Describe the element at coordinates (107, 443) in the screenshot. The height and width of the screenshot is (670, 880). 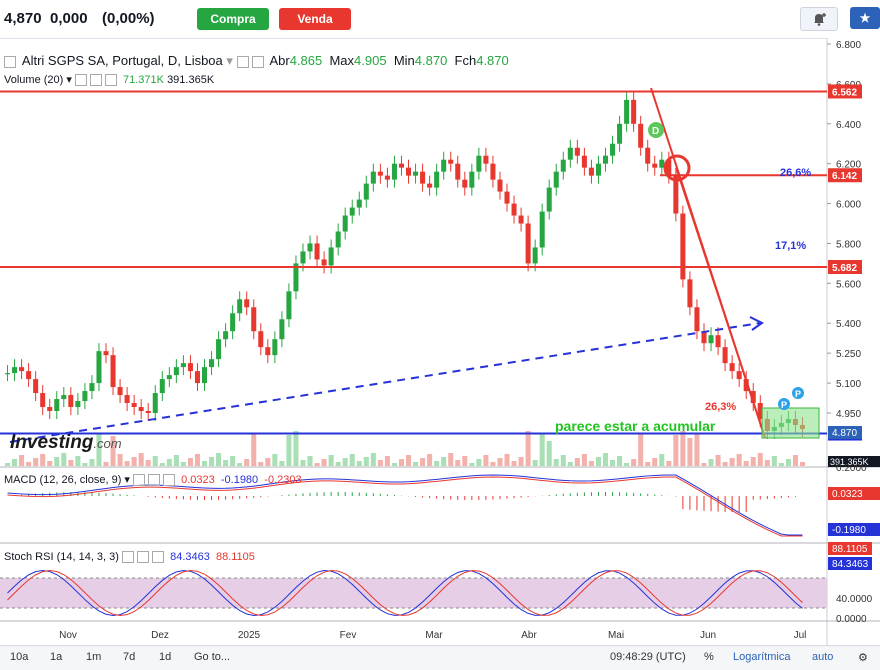
I see `watermark-suffix: .com` at that location.